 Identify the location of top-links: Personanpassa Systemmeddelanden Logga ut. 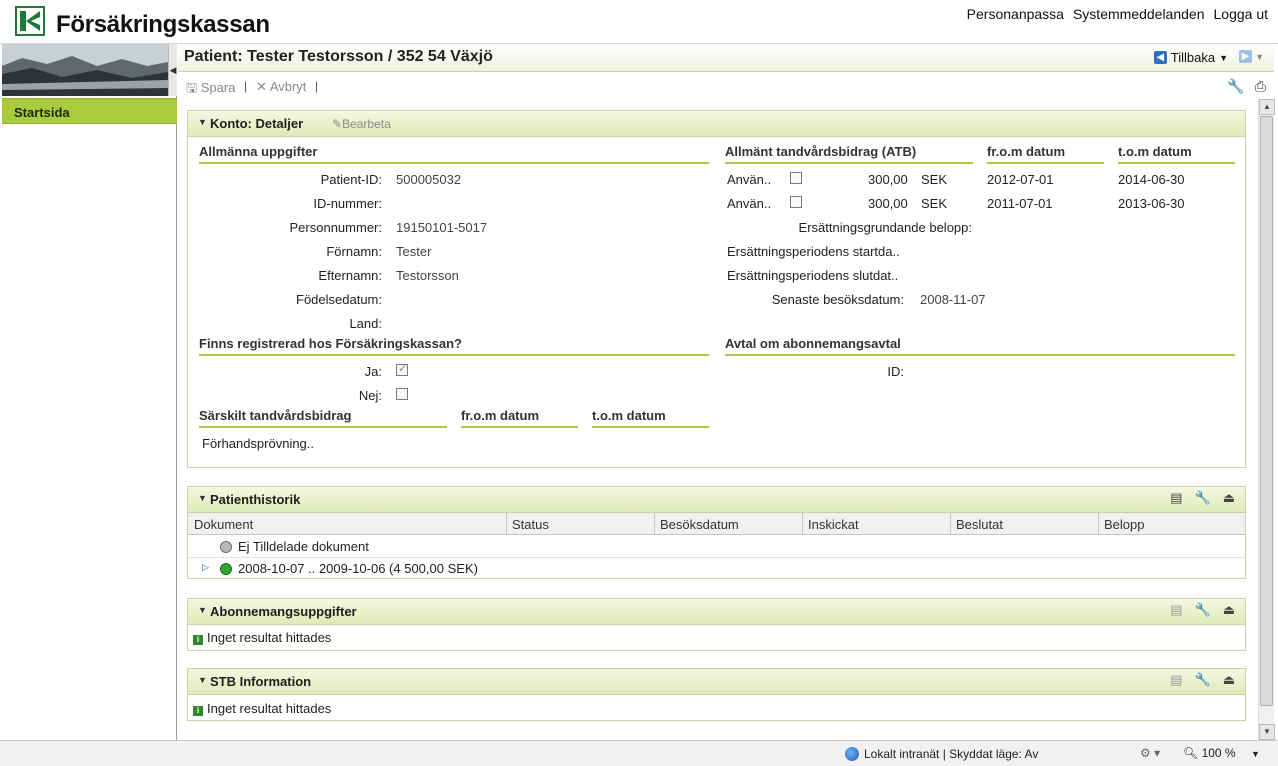
(1117, 14).